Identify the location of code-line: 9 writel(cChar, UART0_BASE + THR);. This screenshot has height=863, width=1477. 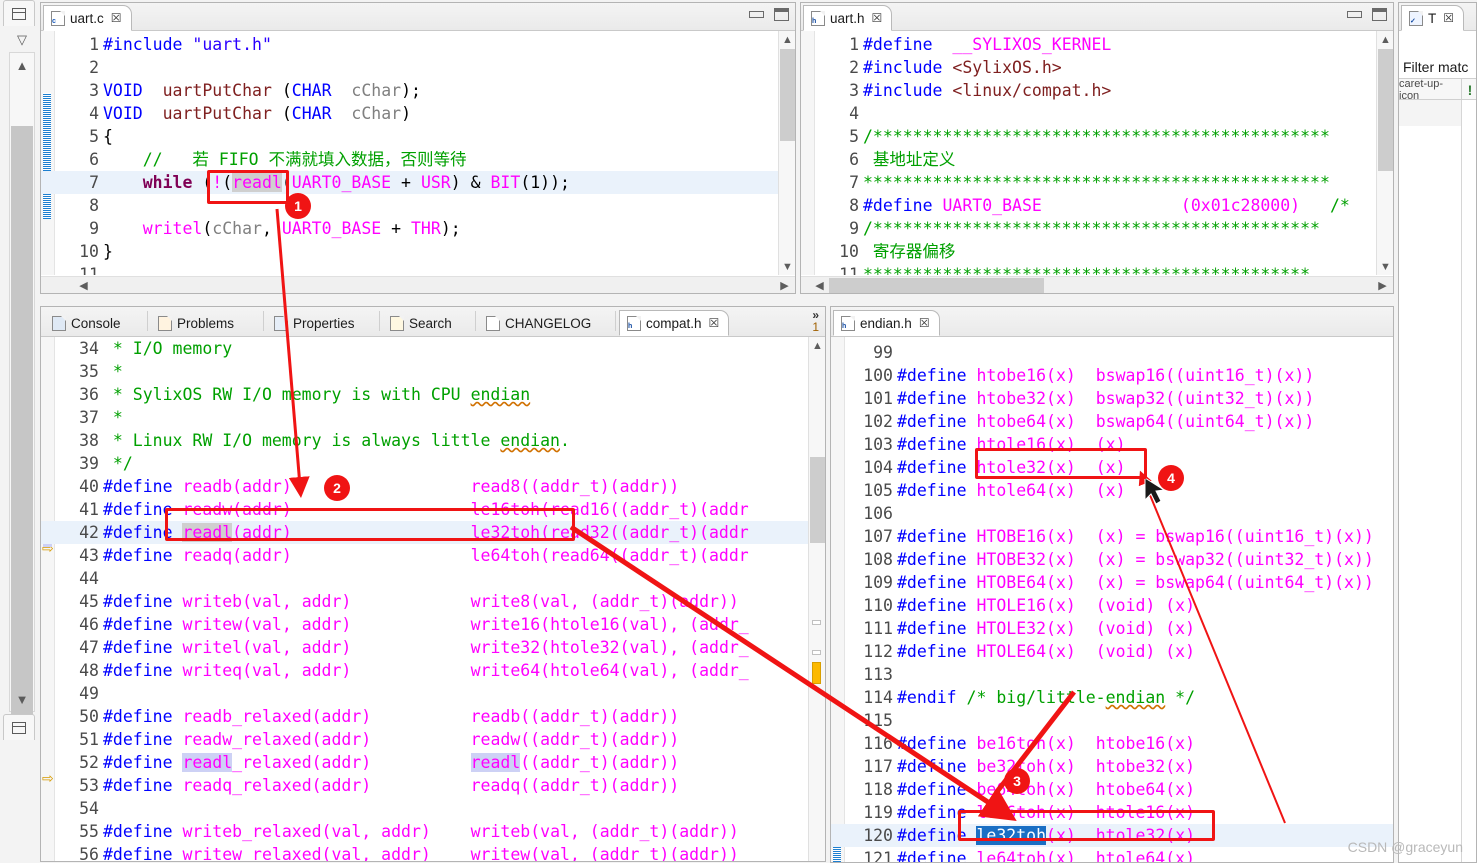
(418, 228).